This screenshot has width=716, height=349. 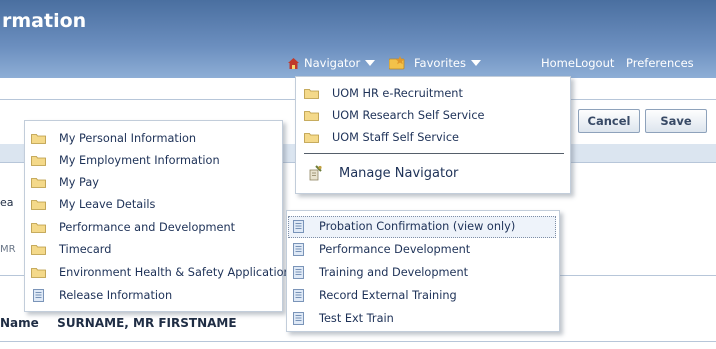 I want to click on menu-item-release-information: Release Information, so click(x=102, y=295).